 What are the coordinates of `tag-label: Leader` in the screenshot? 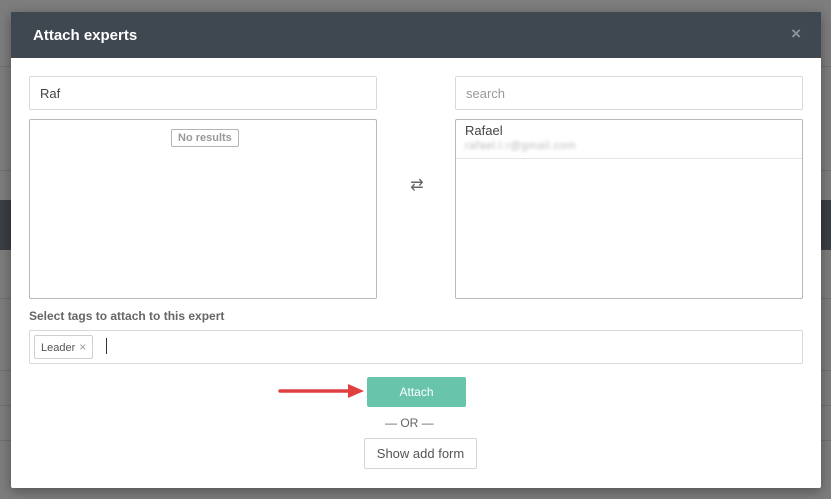 It's located at (58, 348).